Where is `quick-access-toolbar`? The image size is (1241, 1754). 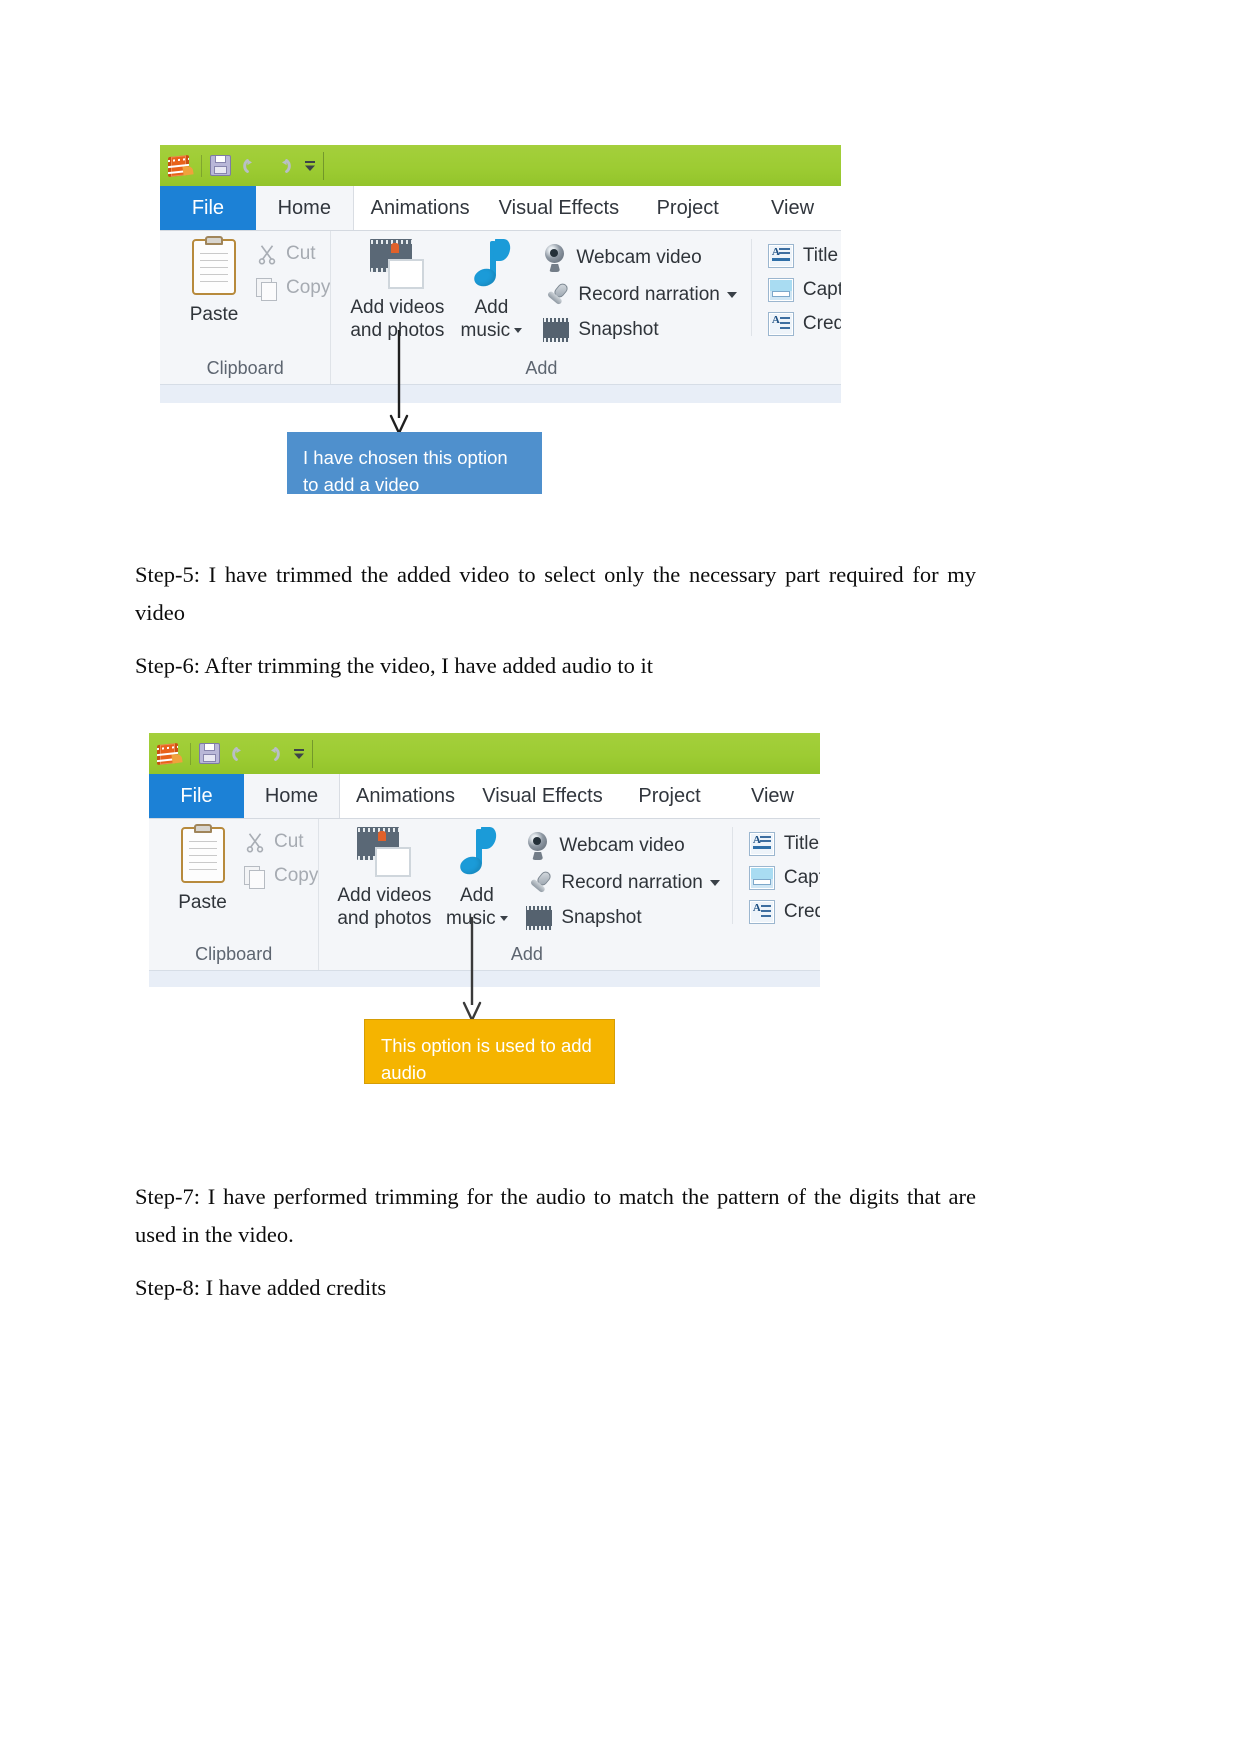
quick-access-toolbar is located at coordinates (500, 165).